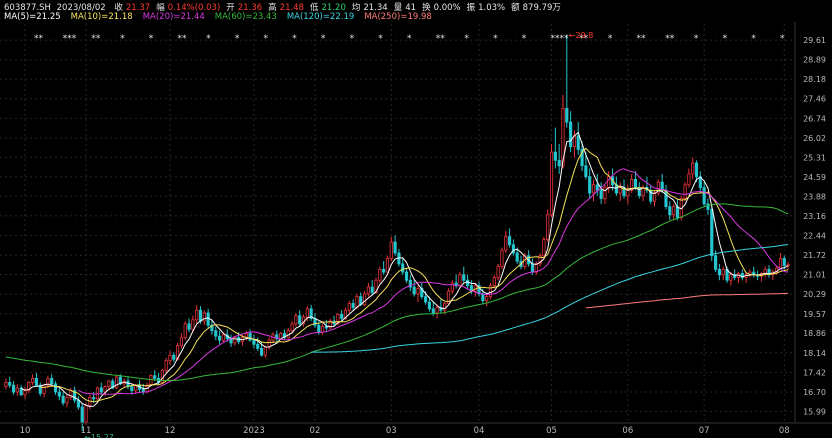  I want to click on x-tick-label: 06, so click(627, 431).